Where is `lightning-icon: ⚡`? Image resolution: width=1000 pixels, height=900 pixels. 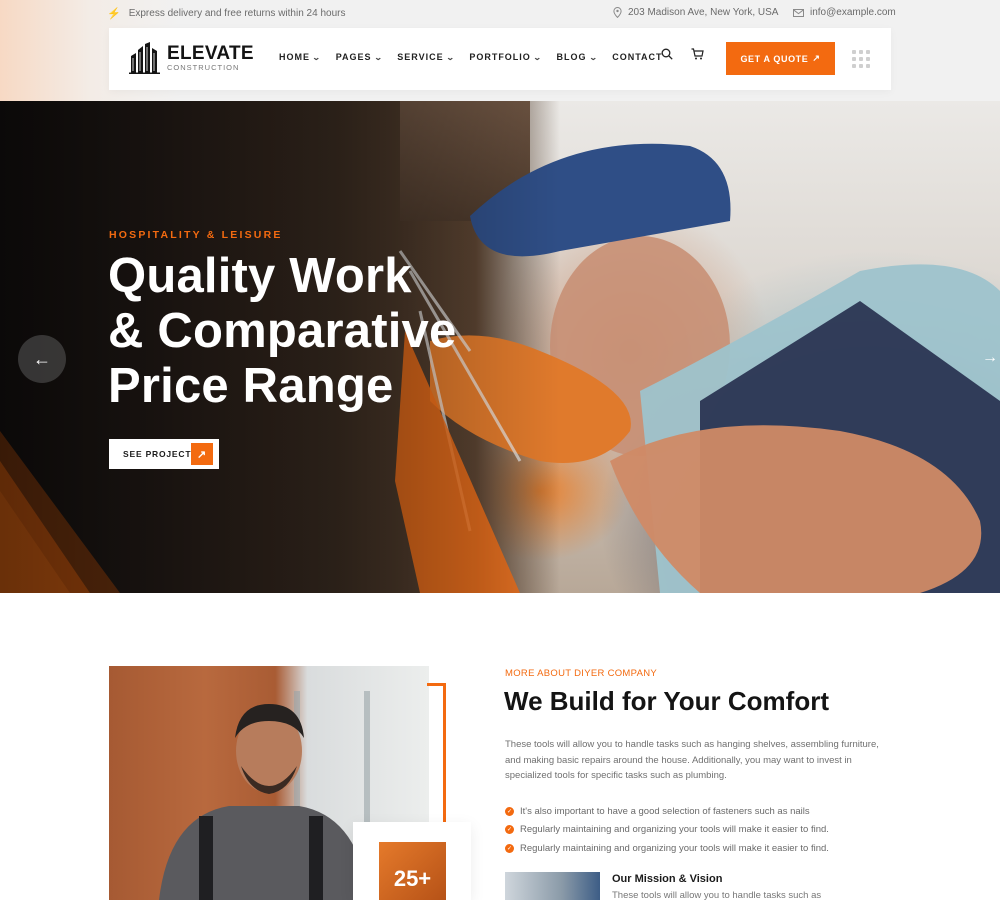 lightning-icon: ⚡ is located at coordinates (114, 14).